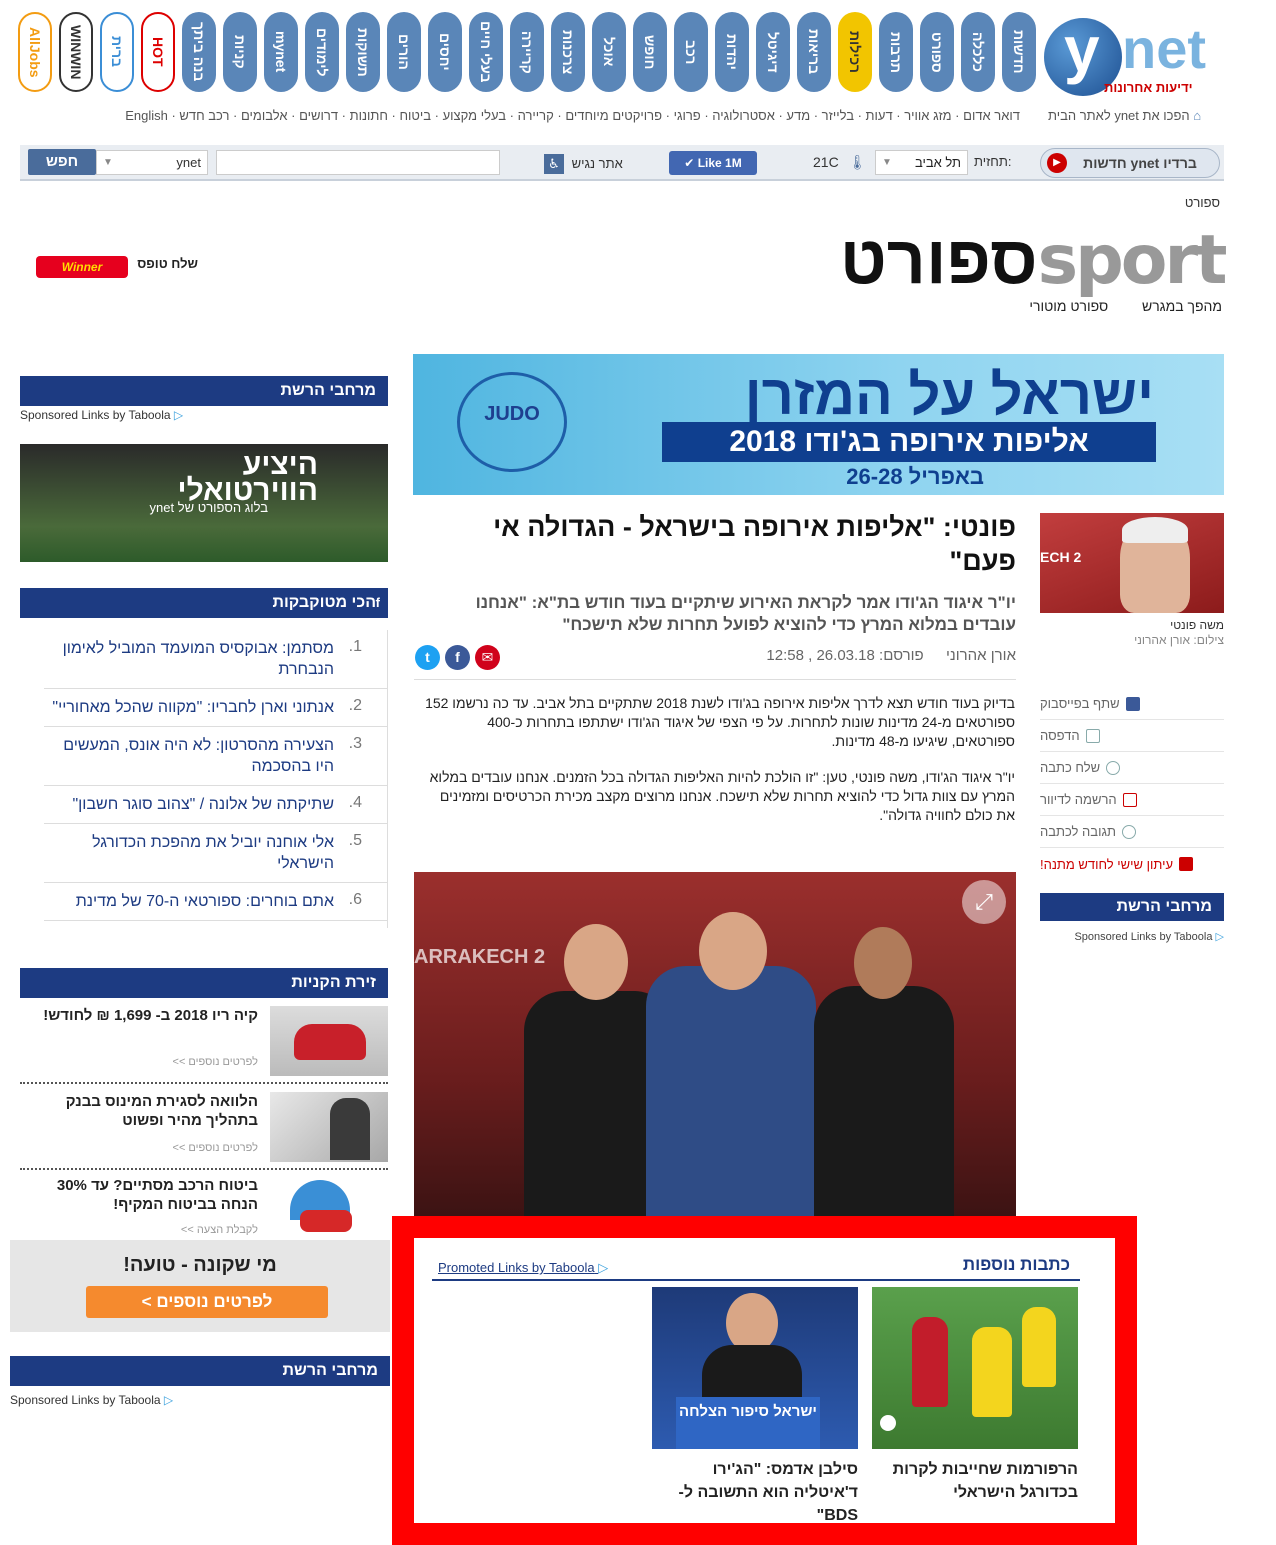 Image resolution: width=1276 pixels, height=1545 pixels. I want to click on nav-site-item: AllJobs, so click(35, 52).